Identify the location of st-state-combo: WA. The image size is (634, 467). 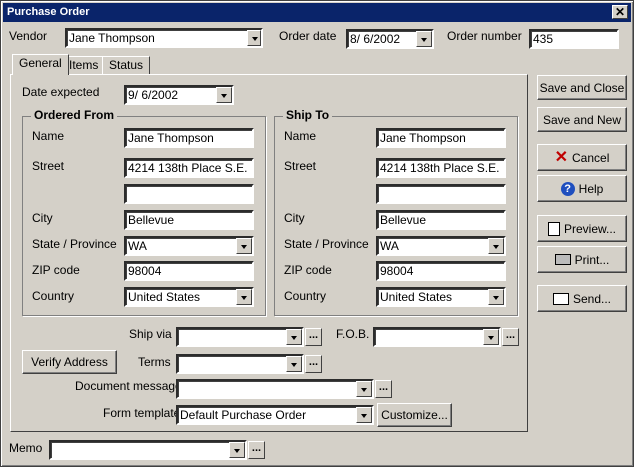
(441, 246).